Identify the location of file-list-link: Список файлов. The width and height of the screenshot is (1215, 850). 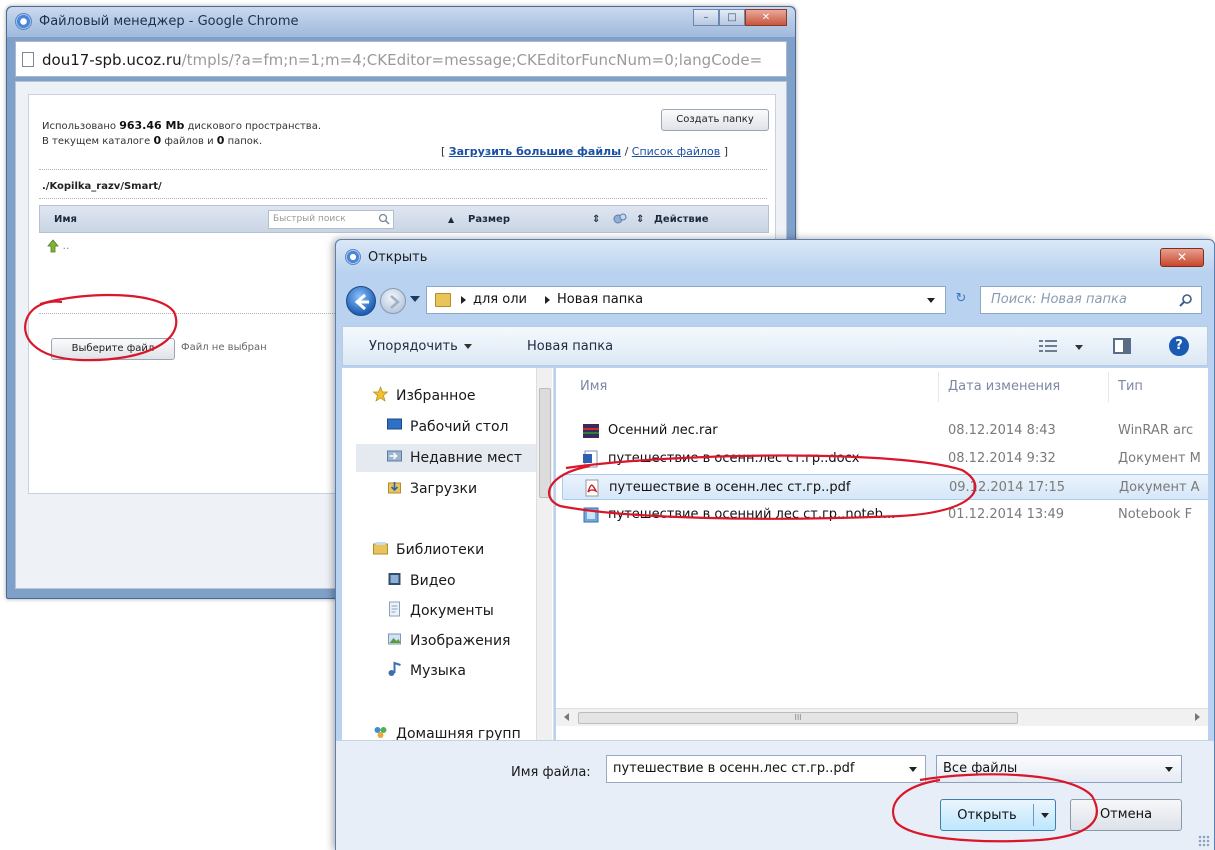
(676, 151).